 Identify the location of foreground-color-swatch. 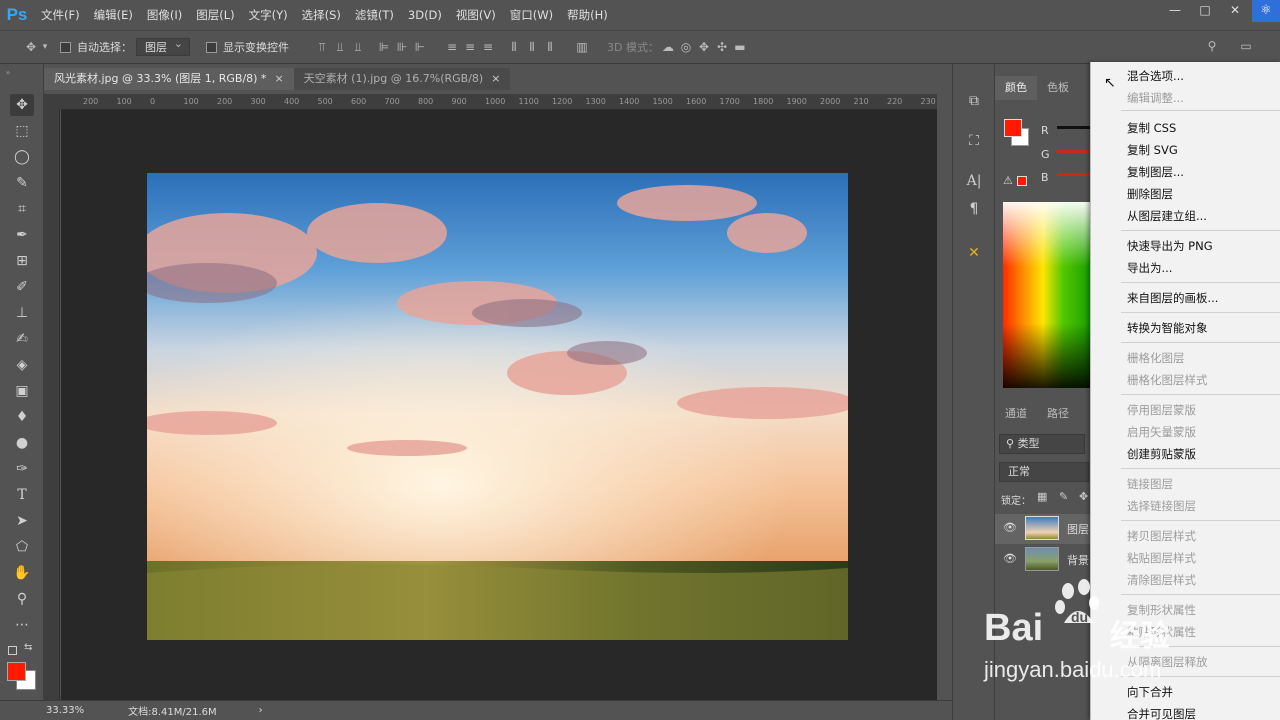
(16, 671).